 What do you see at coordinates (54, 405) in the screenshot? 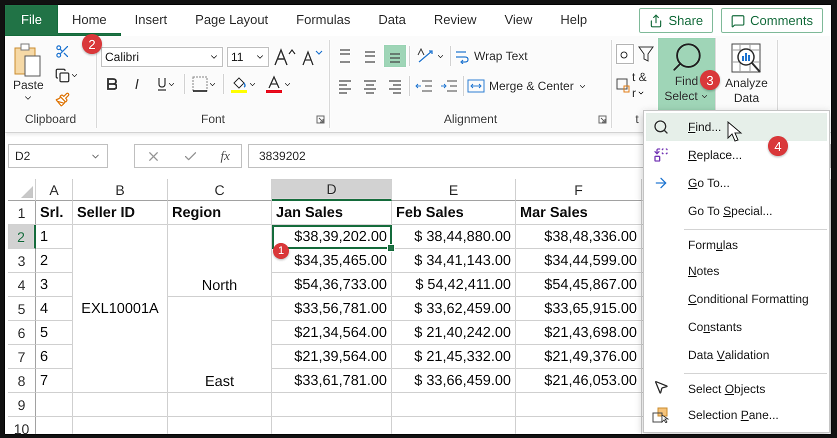
I see `table-cell` at bounding box center [54, 405].